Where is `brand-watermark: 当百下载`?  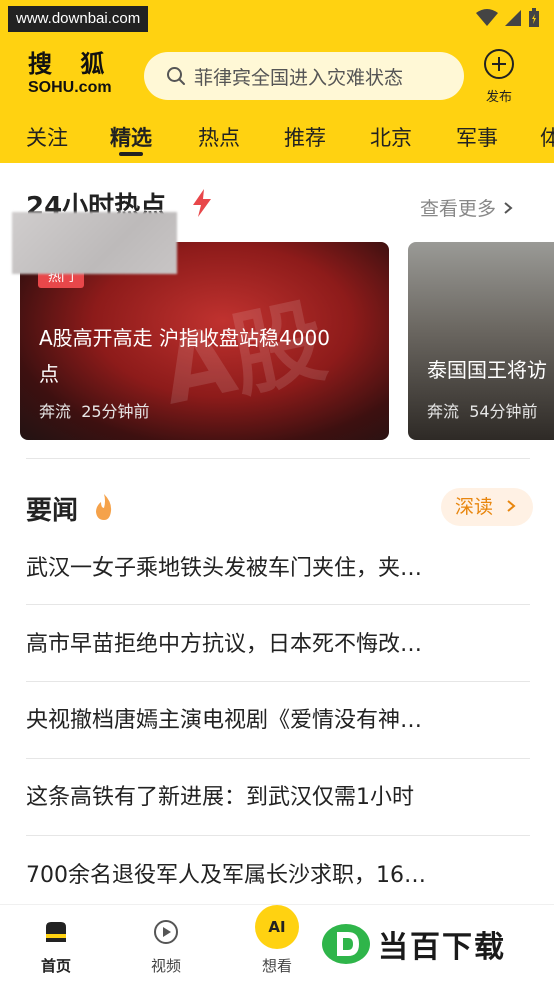
brand-watermark: 当百下载 is located at coordinates (413, 944).